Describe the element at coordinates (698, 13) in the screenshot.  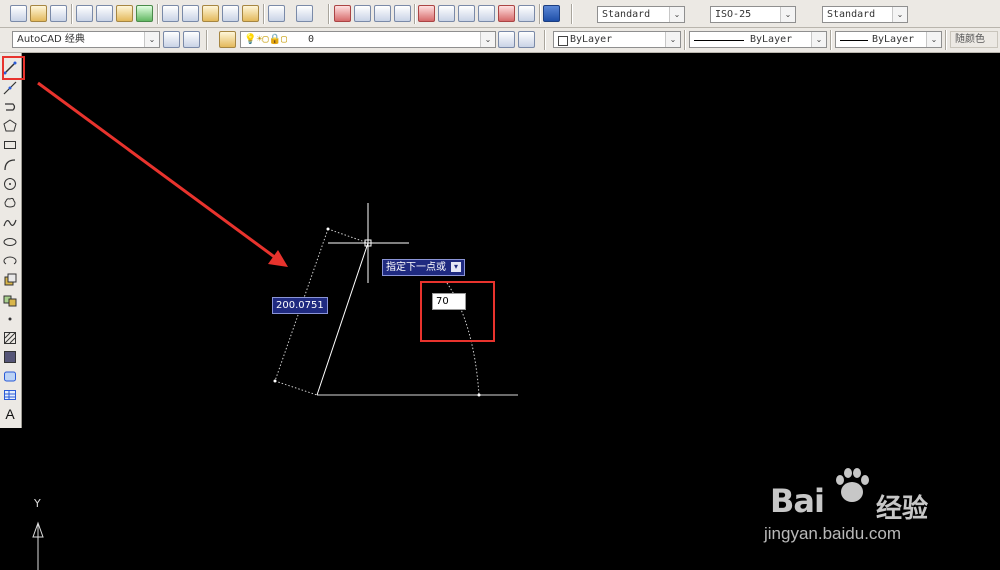
I see `dim-style-icon` at that location.